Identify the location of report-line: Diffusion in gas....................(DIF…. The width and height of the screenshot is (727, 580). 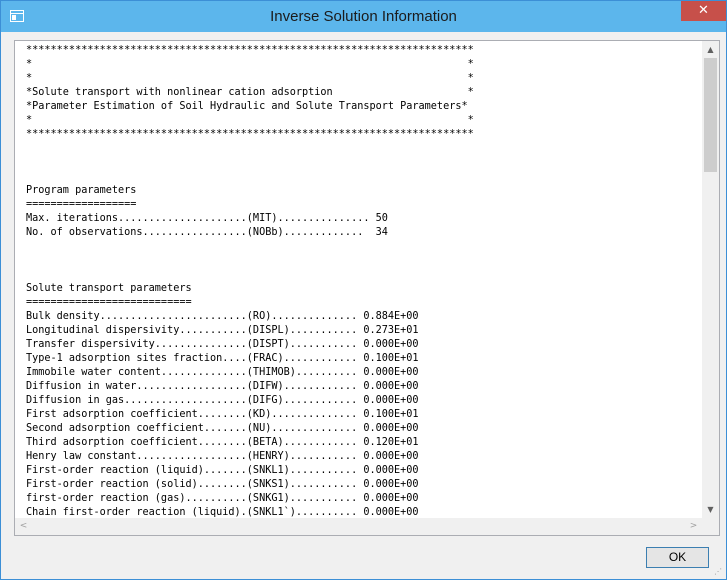
(222, 400).